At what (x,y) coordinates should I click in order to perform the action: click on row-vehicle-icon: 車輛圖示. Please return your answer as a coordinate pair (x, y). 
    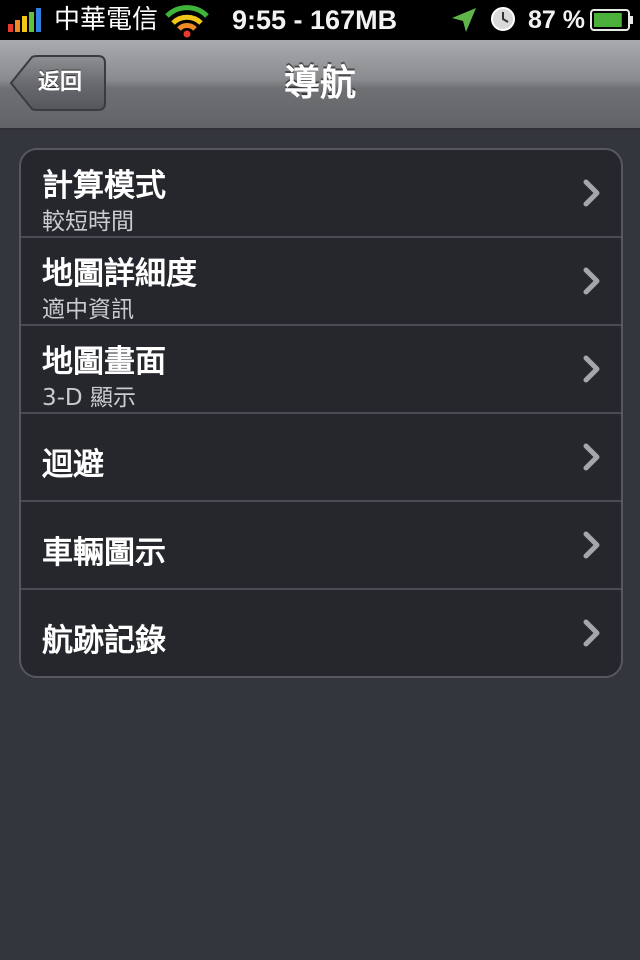
    Looking at the image, I should click on (321, 546).